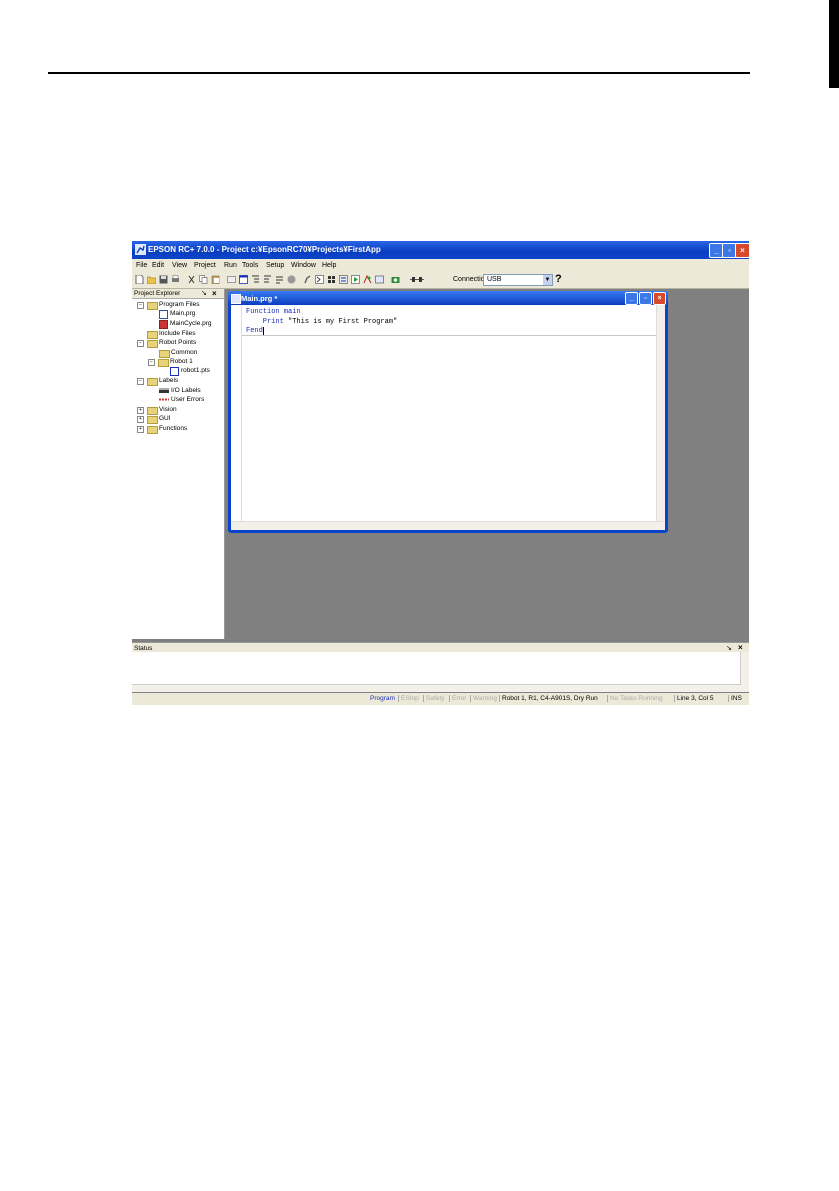  I want to click on tree-item-label: Labels, so click(169, 380).